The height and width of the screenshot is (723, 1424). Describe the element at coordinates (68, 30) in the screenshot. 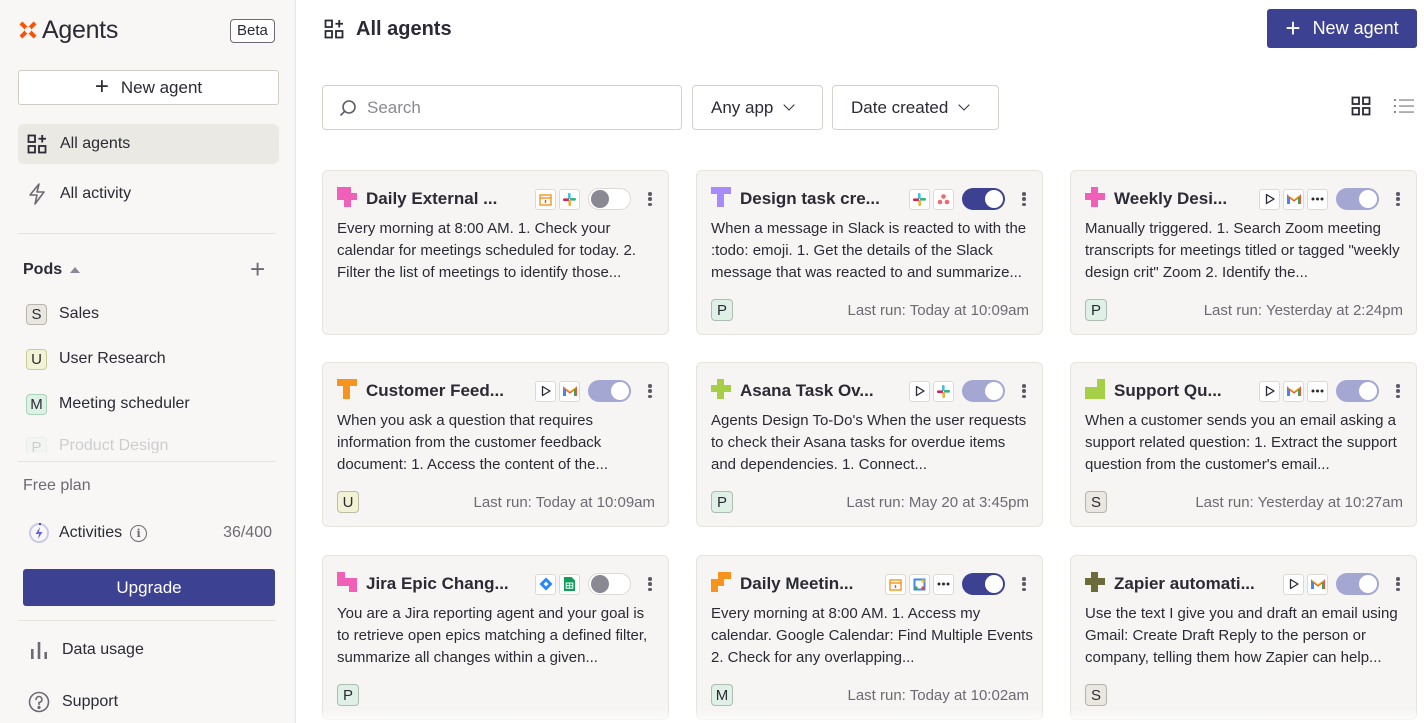

I see `brand: Agents` at that location.